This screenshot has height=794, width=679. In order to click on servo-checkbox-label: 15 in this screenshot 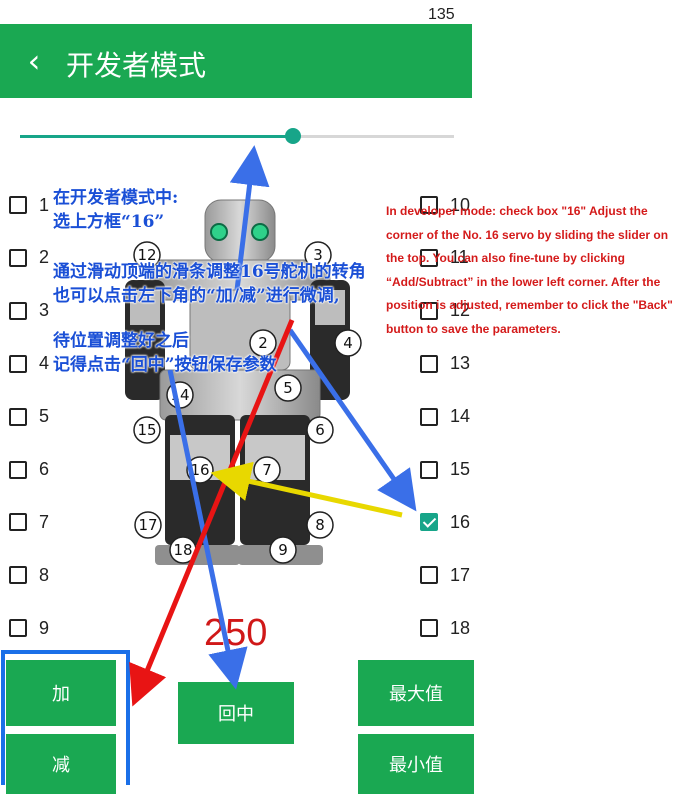, I will do `click(460, 469)`.